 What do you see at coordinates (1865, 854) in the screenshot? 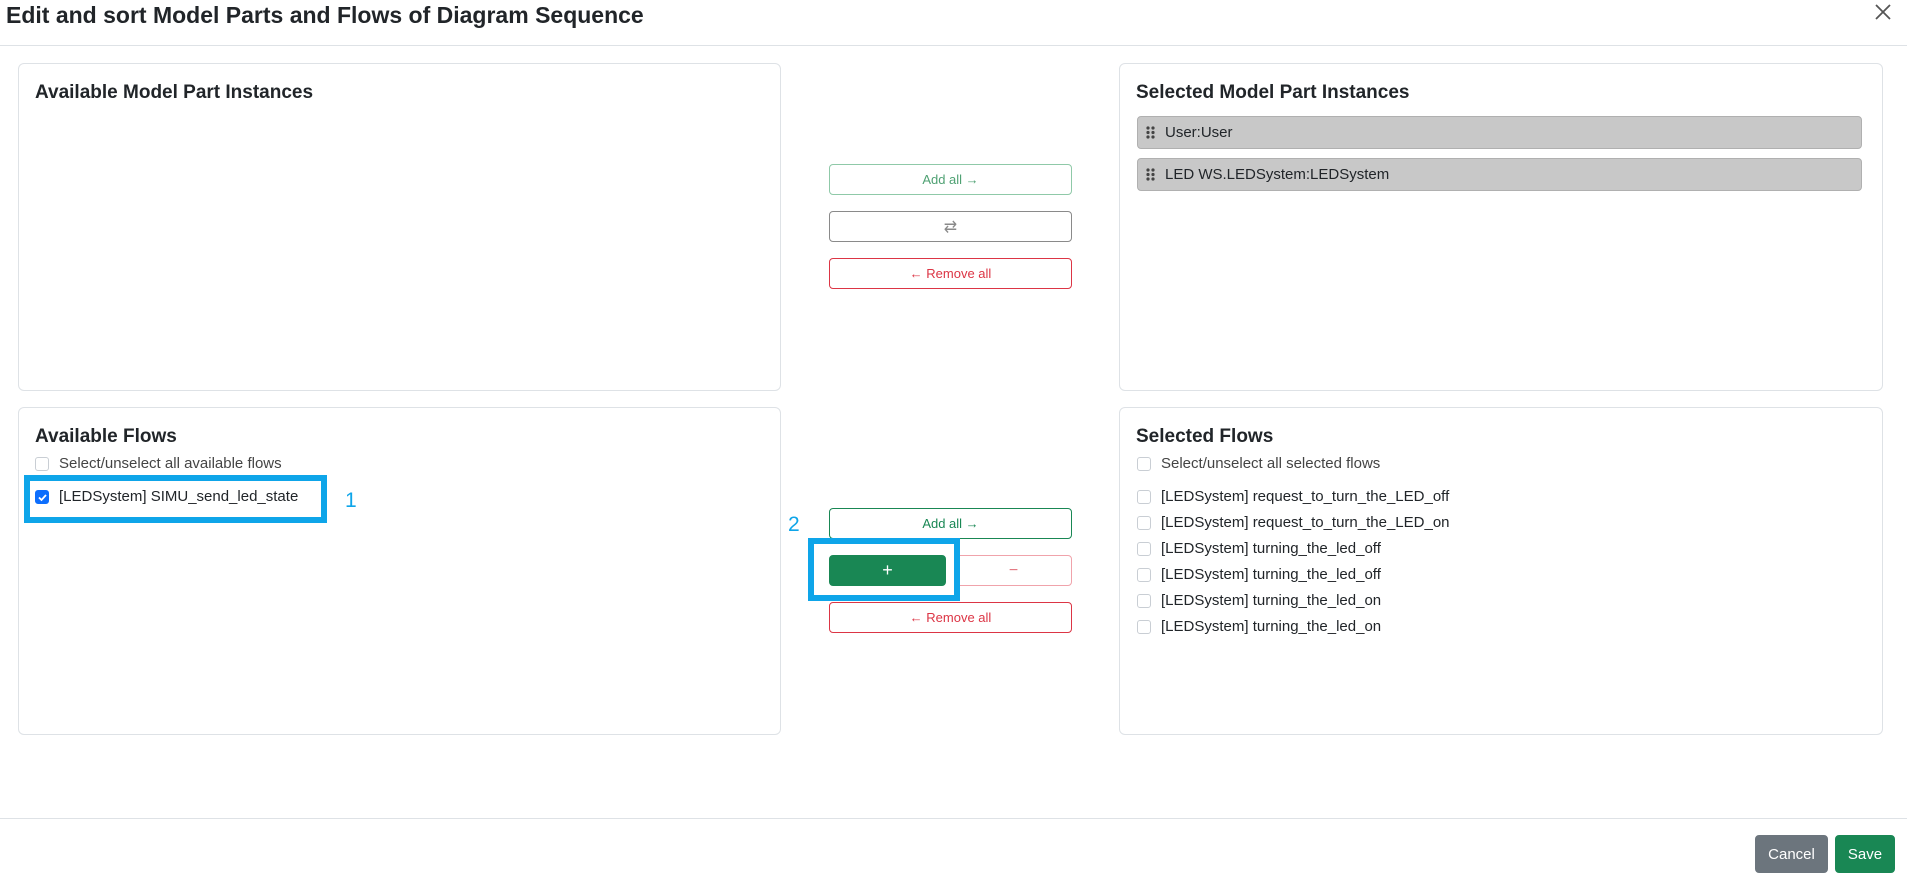
I see `save-button: Save` at bounding box center [1865, 854].